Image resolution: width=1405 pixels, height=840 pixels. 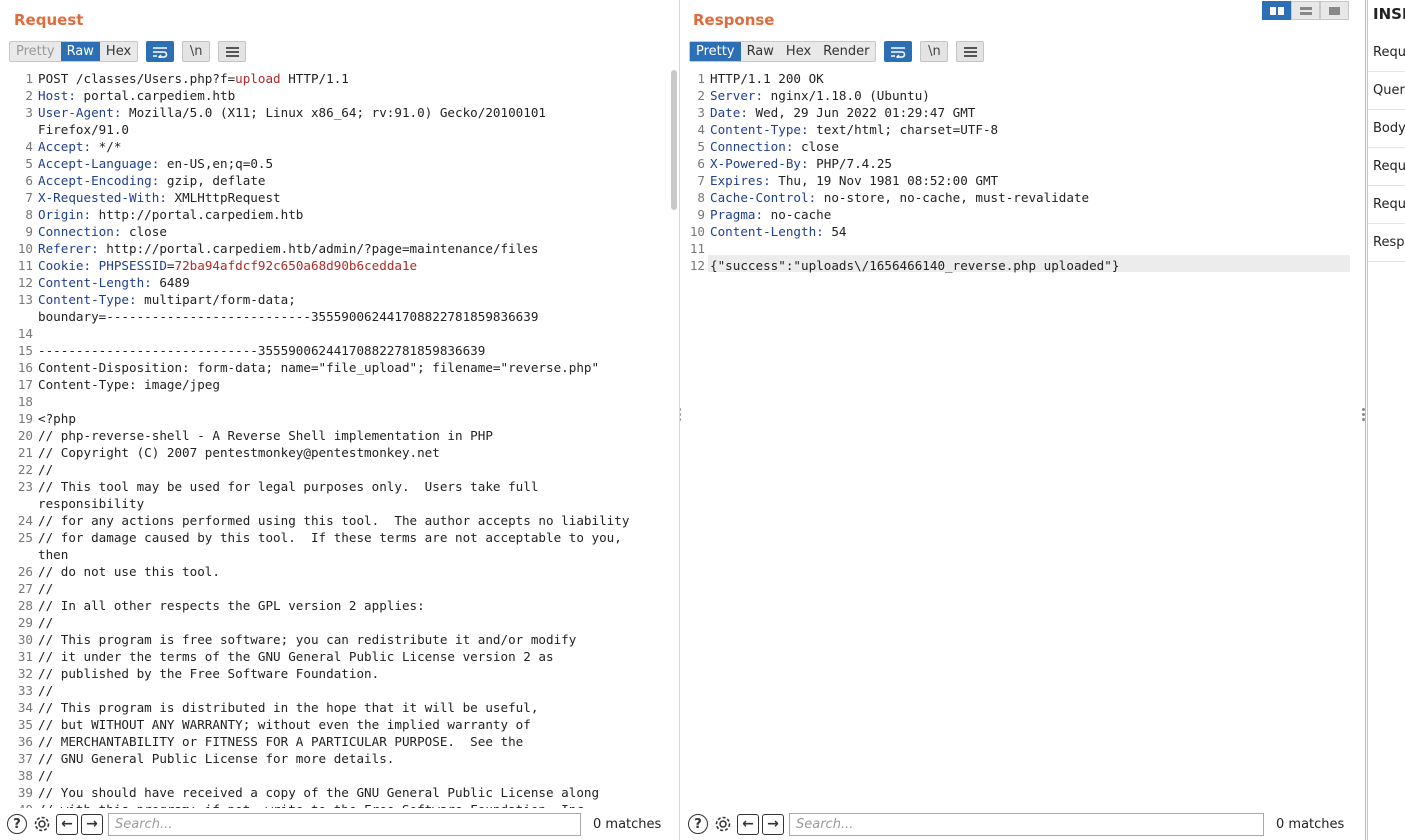 What do you see at coordinates (734, 20) in the screenshot?
I see `response-title: Response` at bounding box center [734, 20].